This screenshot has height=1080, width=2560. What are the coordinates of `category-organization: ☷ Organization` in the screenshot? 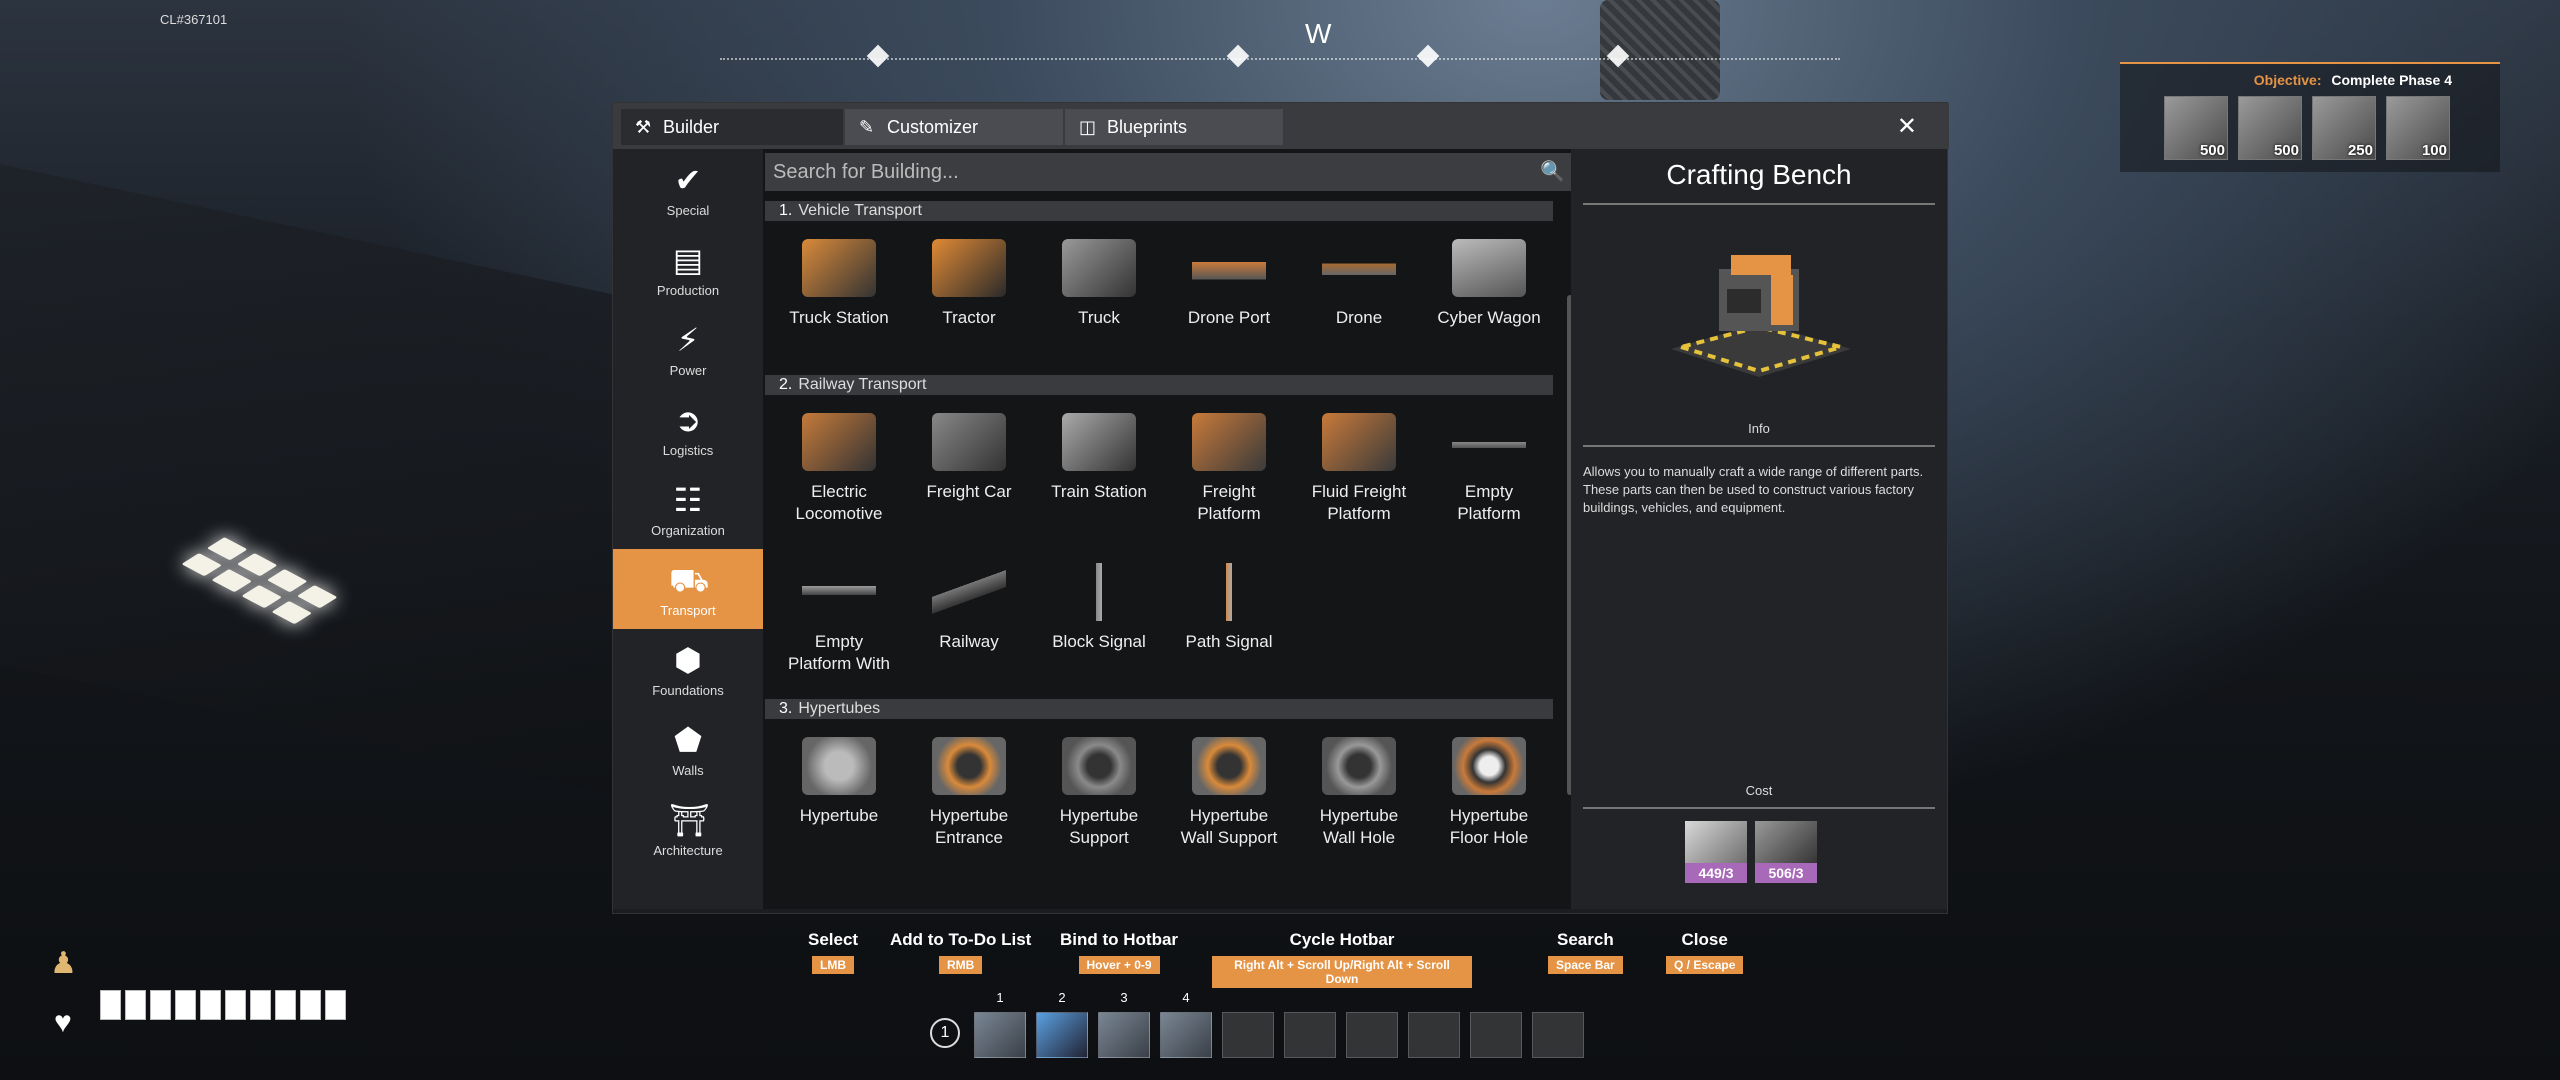 It's located at (688, 509).